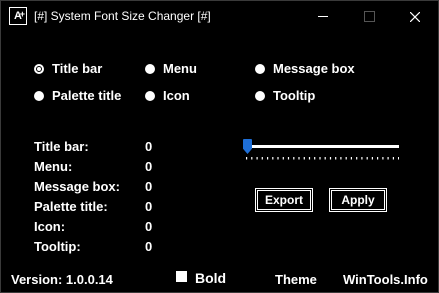 This screenshot has width=439, height=293. I want to click on slider-ticks, so click(322, 158).